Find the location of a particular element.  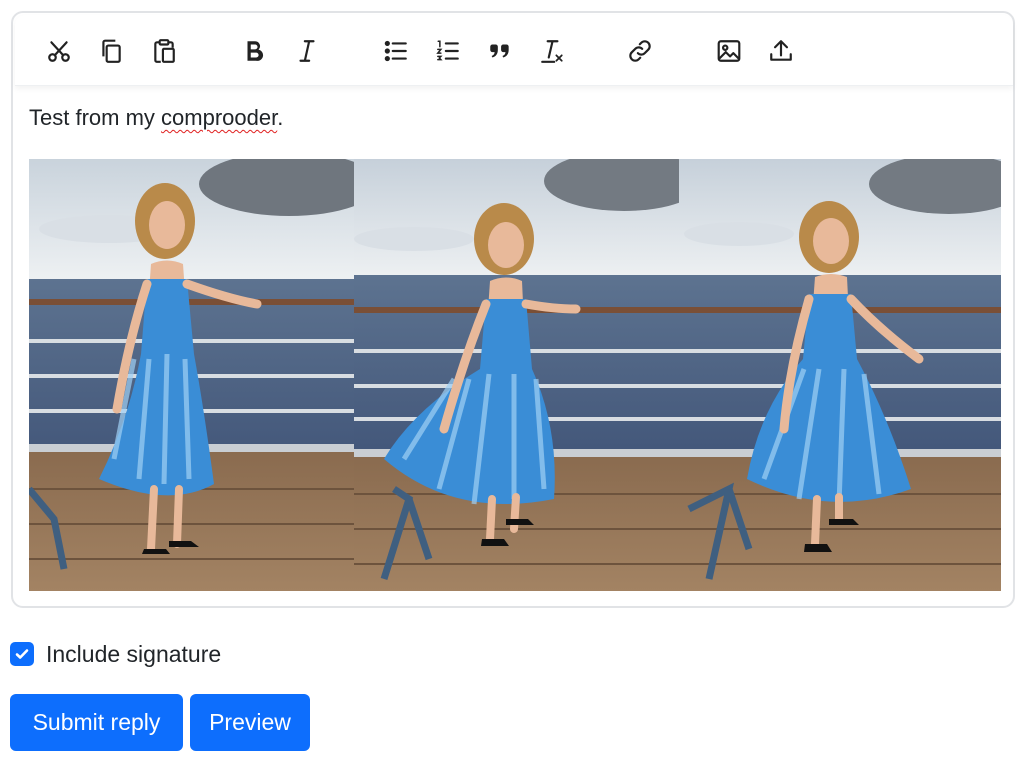

clear-format-icon is located at coordinates (552, 51).